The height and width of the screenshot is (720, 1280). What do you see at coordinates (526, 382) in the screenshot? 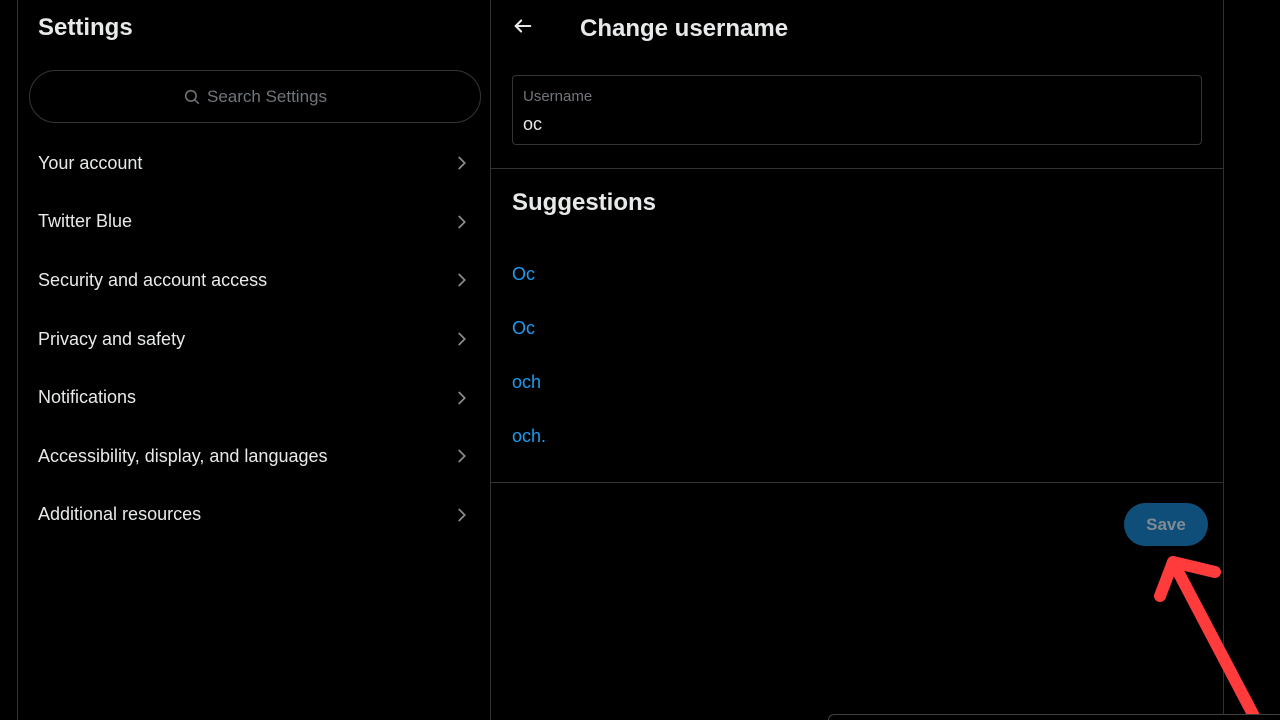
I see `suggestion-item: och` at bounding box center [526, 382].